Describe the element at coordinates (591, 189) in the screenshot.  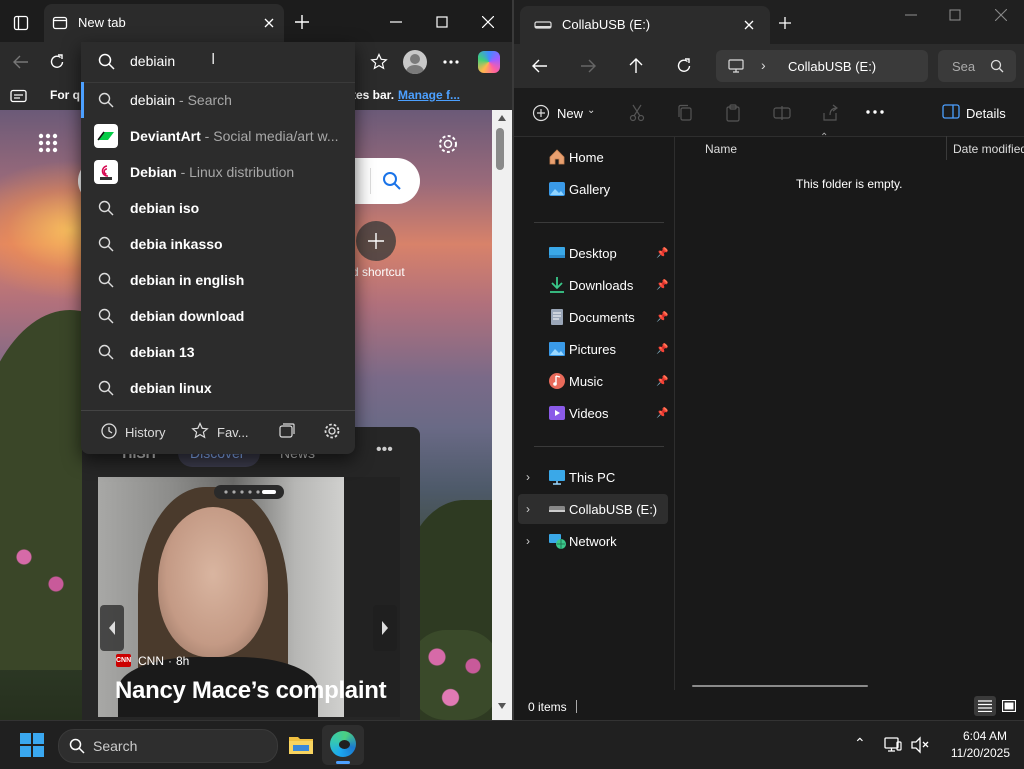
I see `sidebar-item-gallery: Gallery` at that location.